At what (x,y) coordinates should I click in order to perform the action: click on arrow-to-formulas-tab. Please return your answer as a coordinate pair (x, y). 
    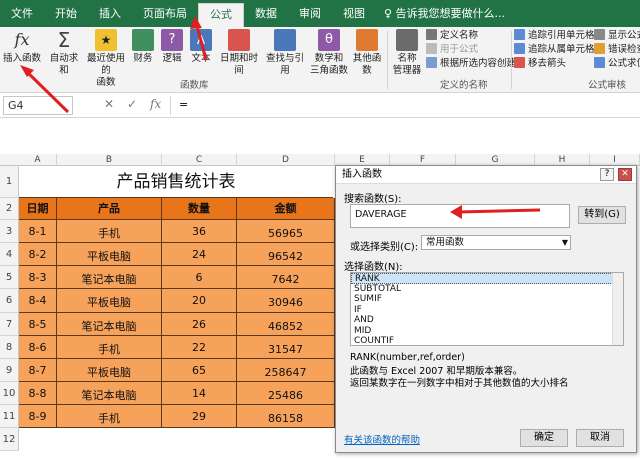
    Looking at the image, I should click on (199, 38).